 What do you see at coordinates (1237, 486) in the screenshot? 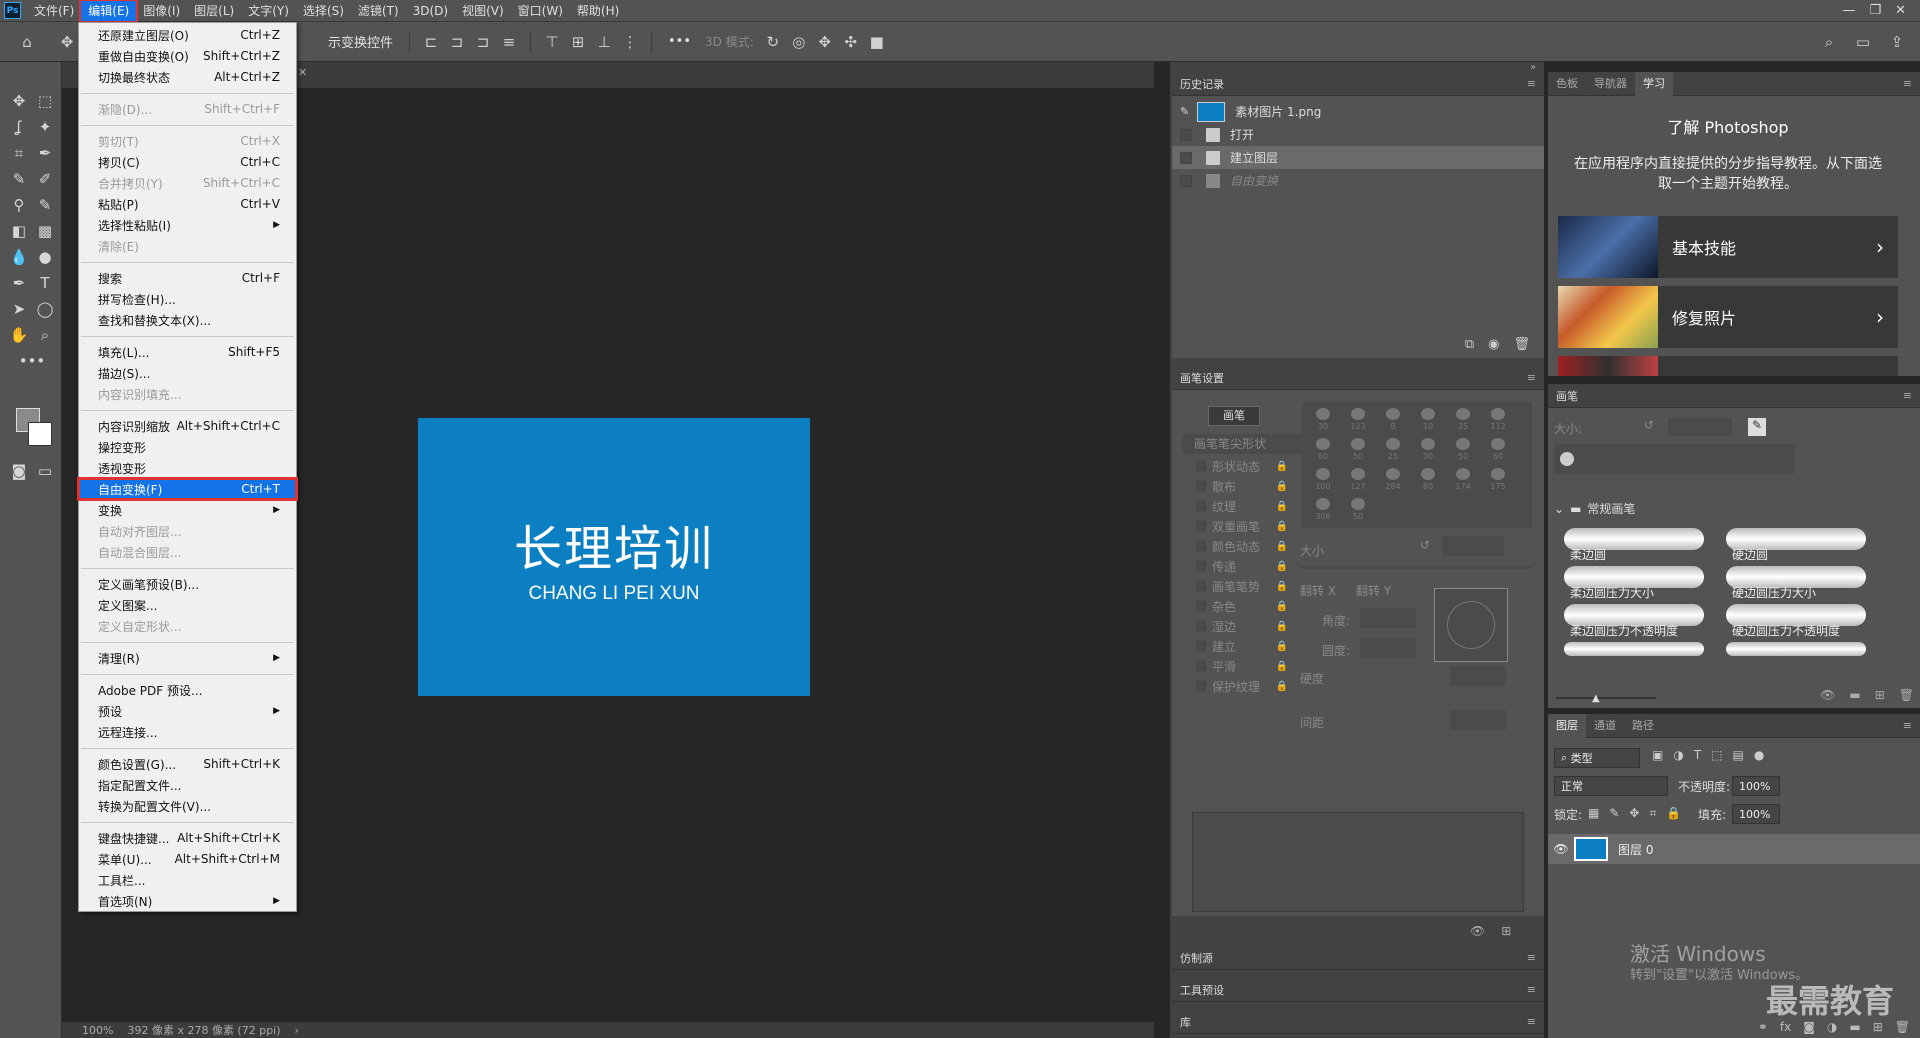
I see `brush-option: 散布 🔒` at bounding box center [1237, 486].